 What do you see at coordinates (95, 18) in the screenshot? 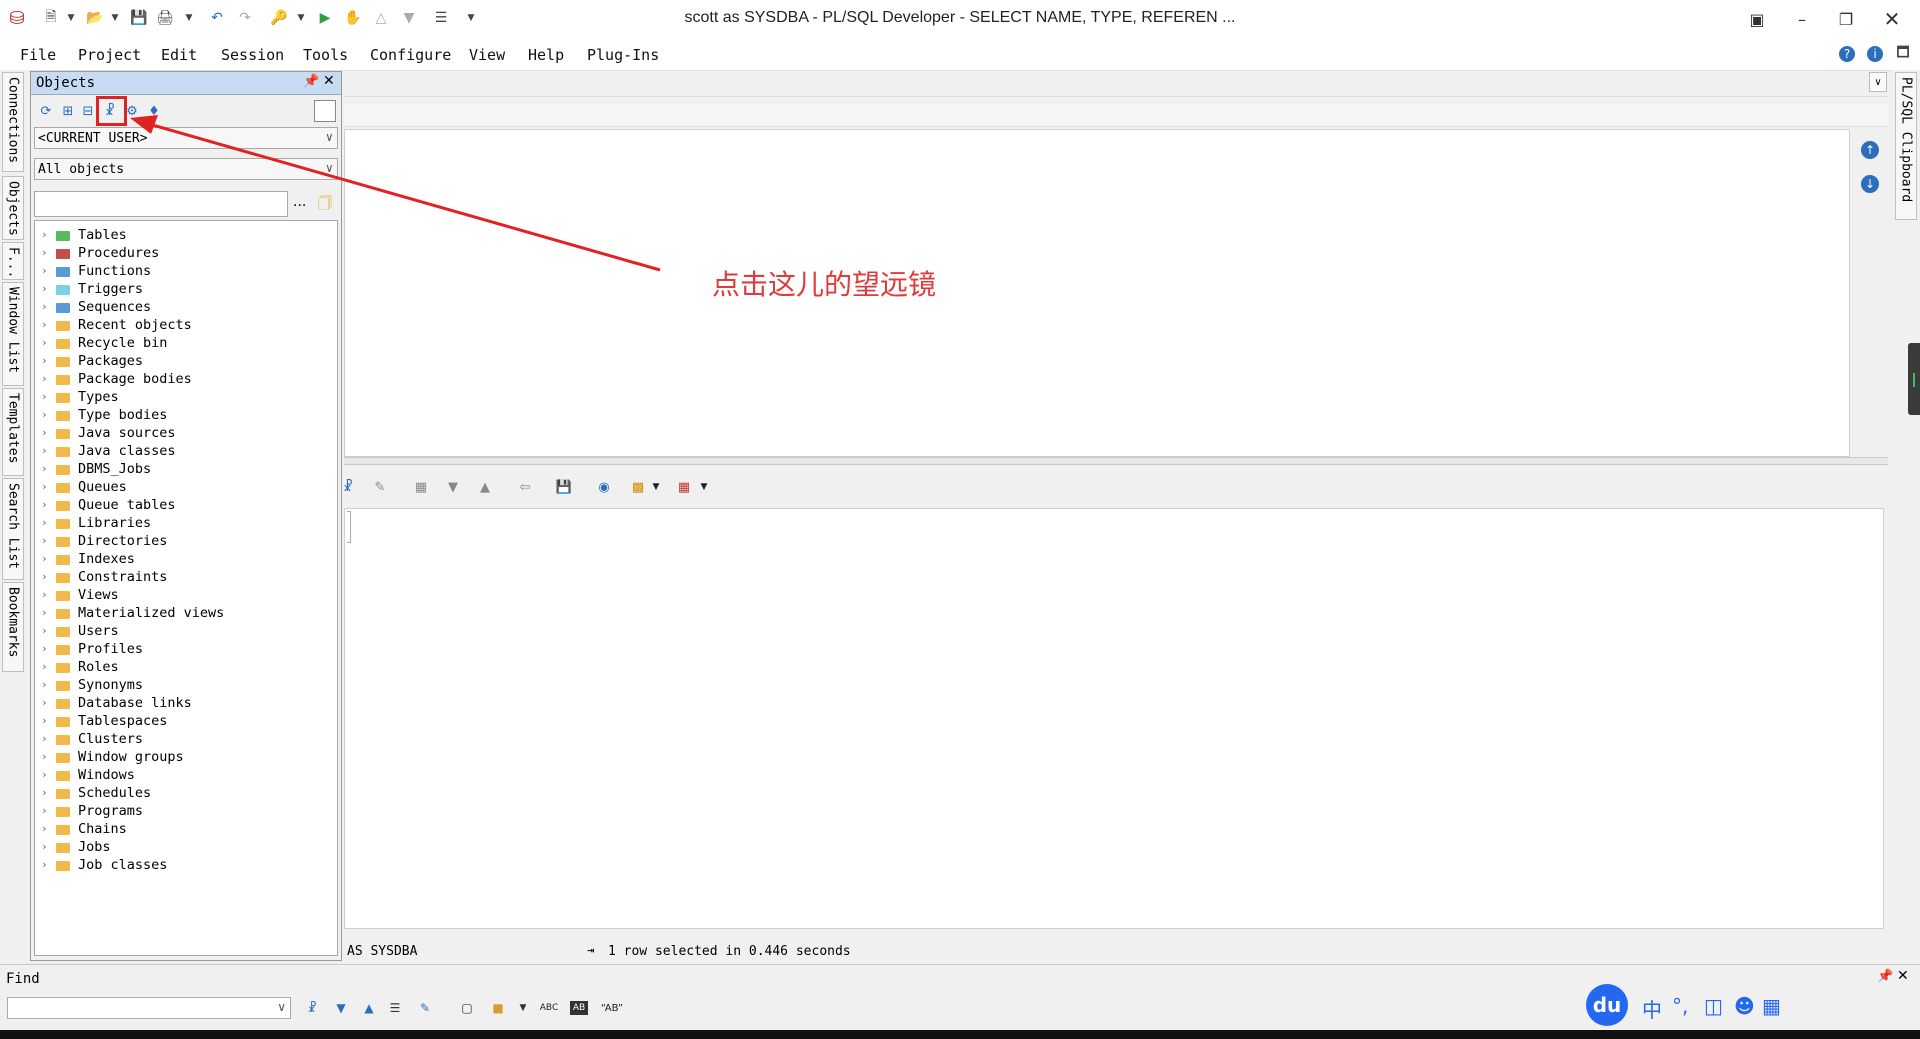
I see `open-icon: 📂` at bounding box center [95, 18].